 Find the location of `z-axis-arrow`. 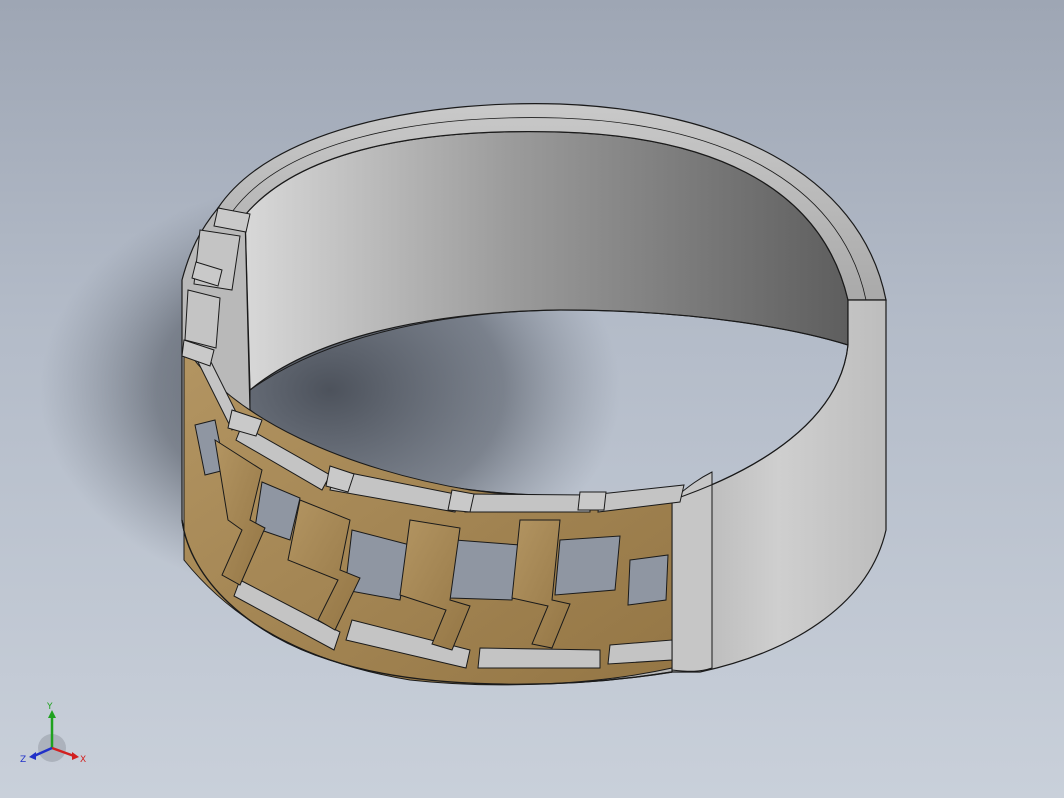

z-axis-arrow is located at coordinates (32, 756).